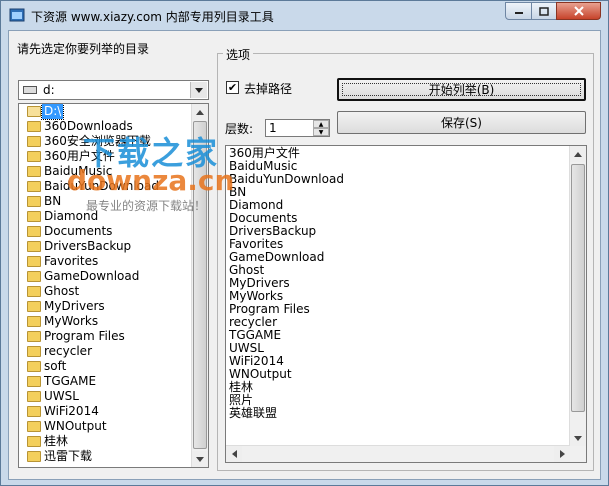 The height and width of the screenshot is (486, 609). I want to click on scroll-up-button, so click(200, 112).